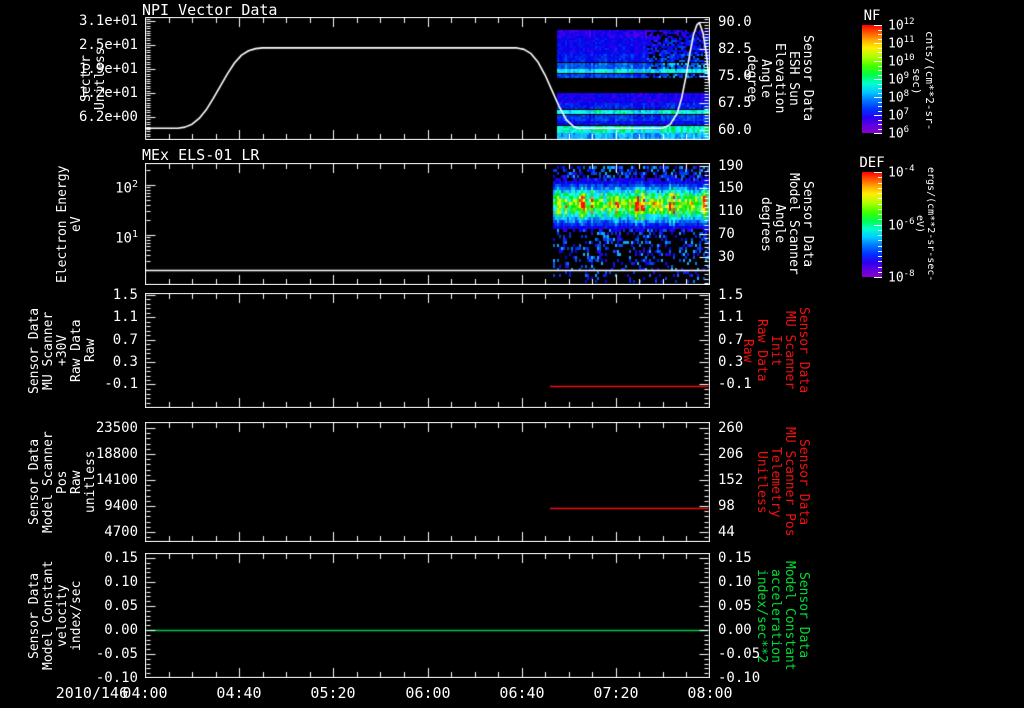  What do you see at coordinates (126, 238) in the screenshot?
I see `panel-2-left-tick-label: 101` at bounding box center [126, 238].